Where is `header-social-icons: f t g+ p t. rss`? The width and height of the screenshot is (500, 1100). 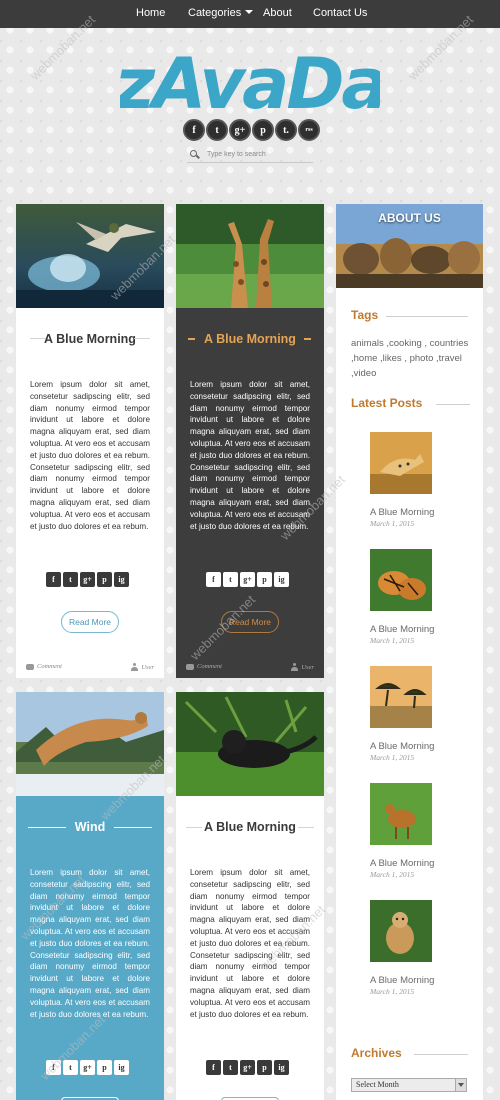 header-social-icons: f t g+ p t. rss is located at coordinates (251, 130).